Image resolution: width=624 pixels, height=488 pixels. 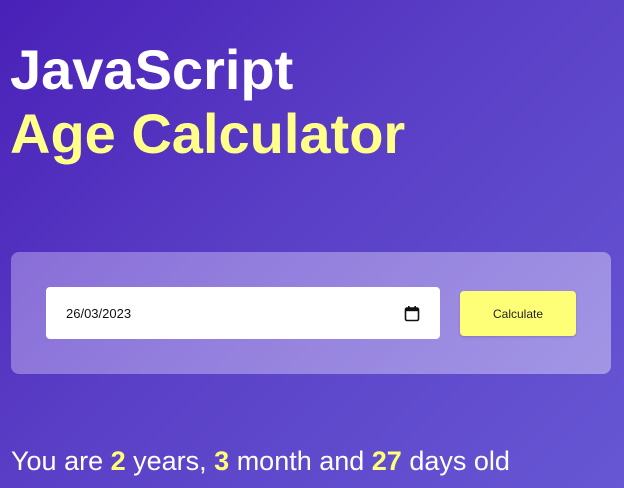 I want to click on result-months: 3, so click(x=222, y=461).